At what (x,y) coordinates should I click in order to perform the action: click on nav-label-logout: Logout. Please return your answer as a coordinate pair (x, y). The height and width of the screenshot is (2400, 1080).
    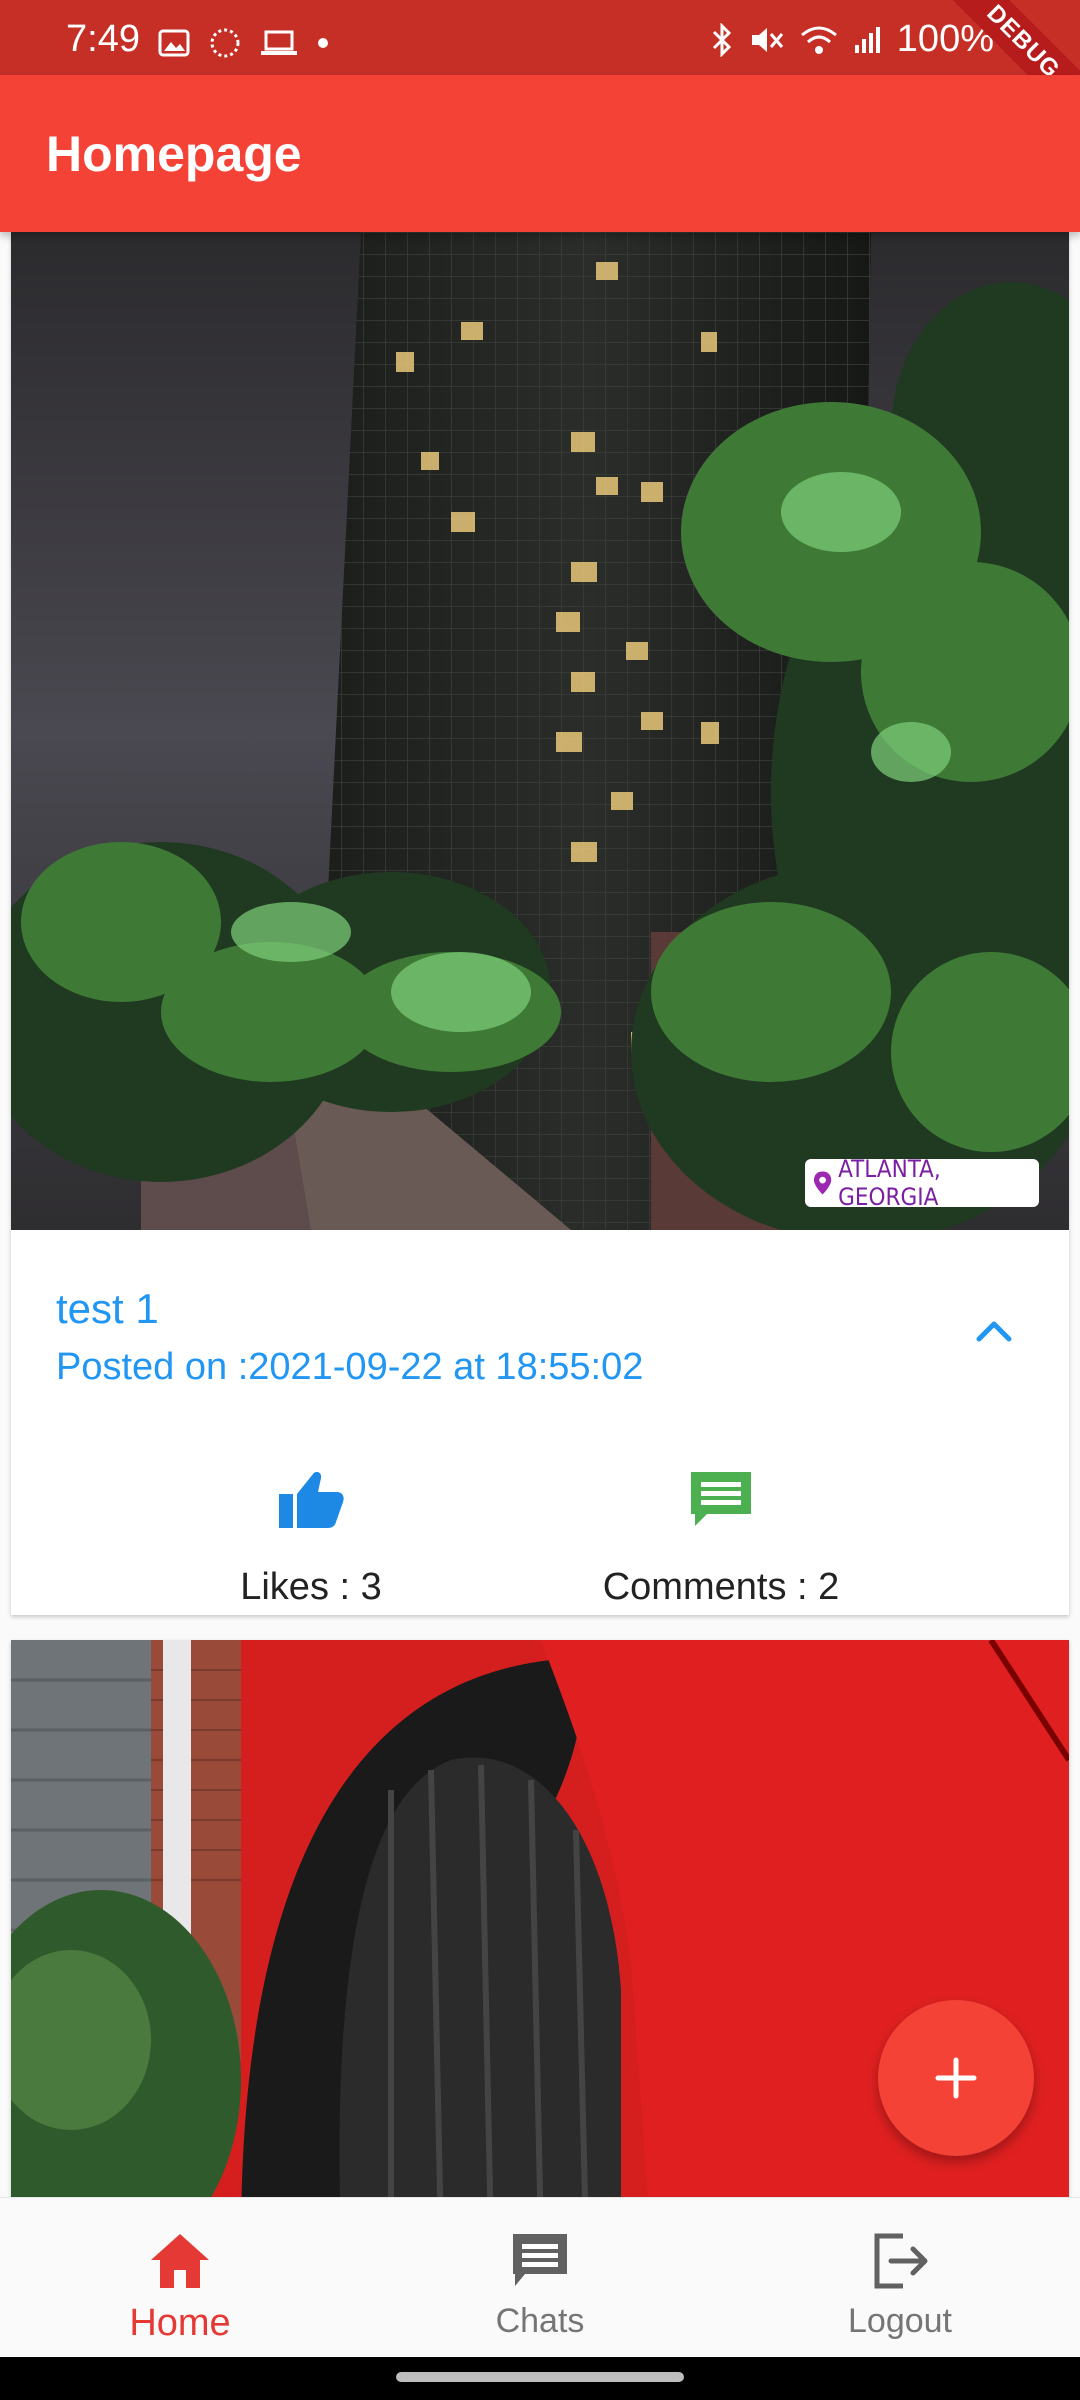
    Looking at the image, I should click on (900, 2321).